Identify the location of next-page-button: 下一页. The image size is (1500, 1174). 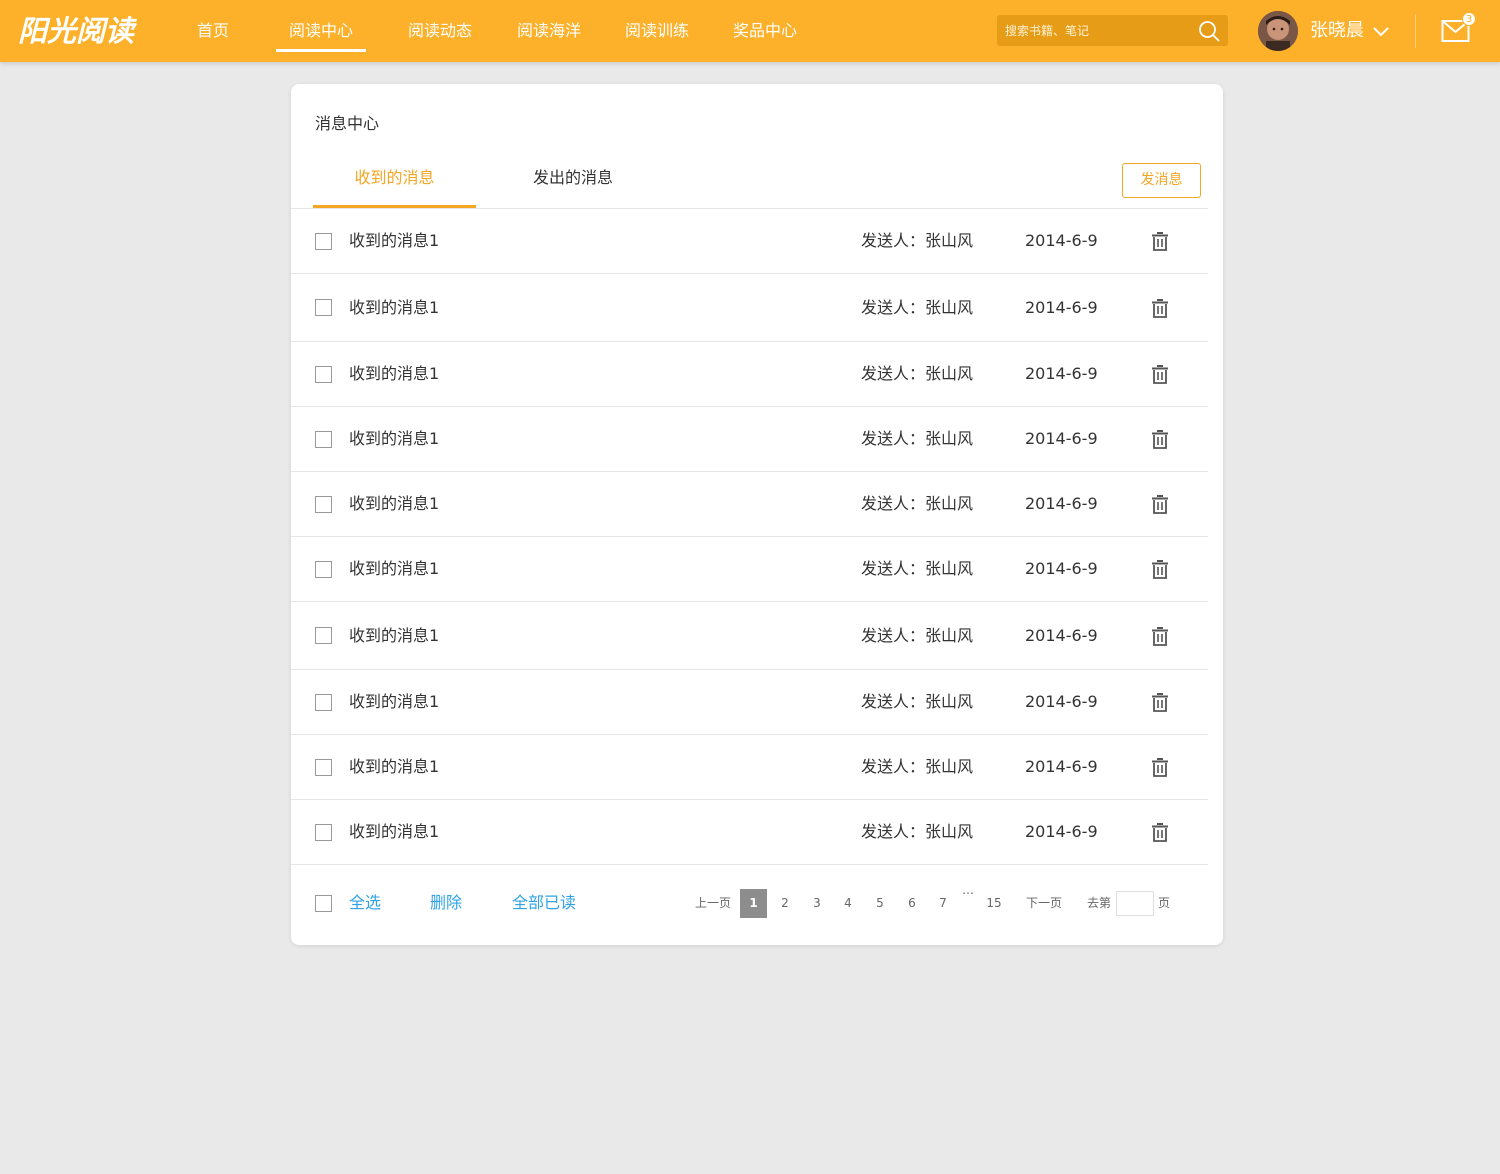
(1044, 903).